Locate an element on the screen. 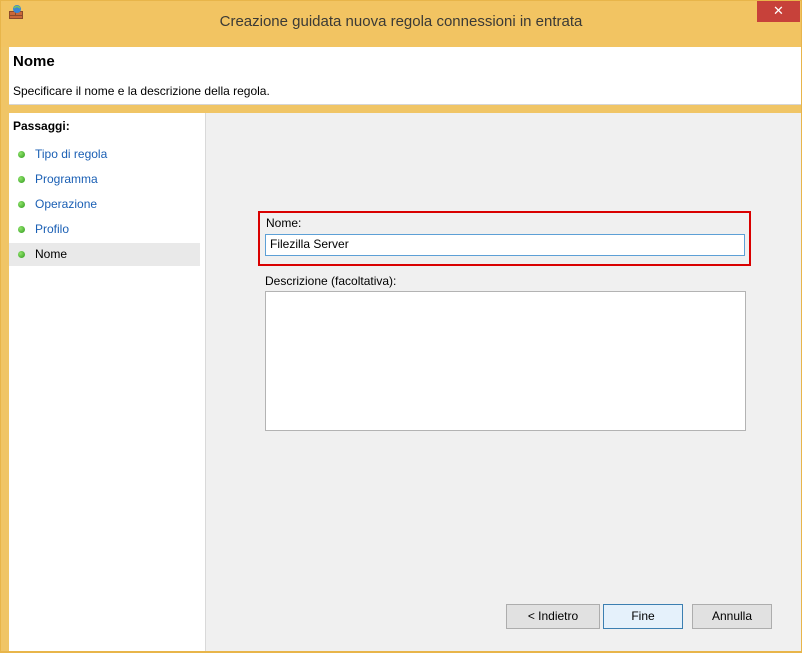  step-item-tipo-di-regola: Tipo di regola is located at coordinates (104, 154).